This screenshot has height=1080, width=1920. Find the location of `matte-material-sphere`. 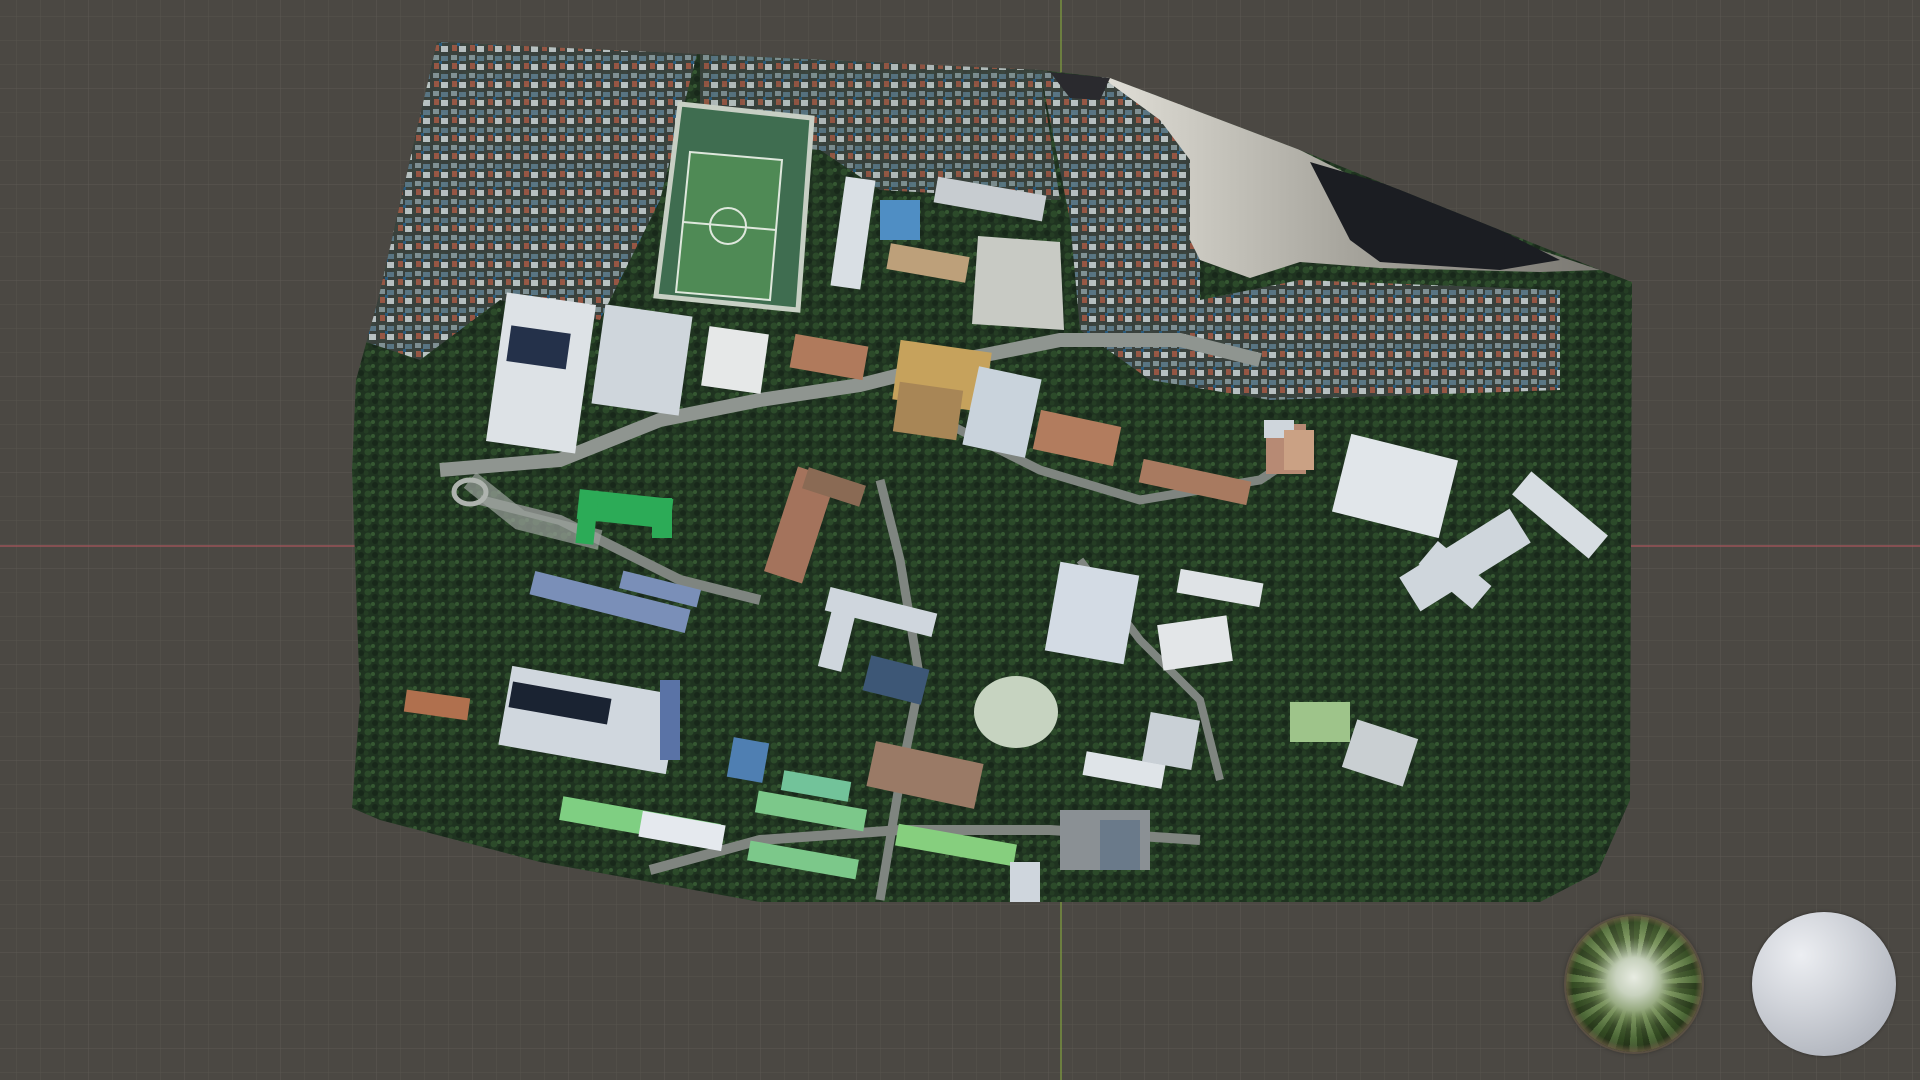

matte-material-sphere is located at coordinates (1824, 984).